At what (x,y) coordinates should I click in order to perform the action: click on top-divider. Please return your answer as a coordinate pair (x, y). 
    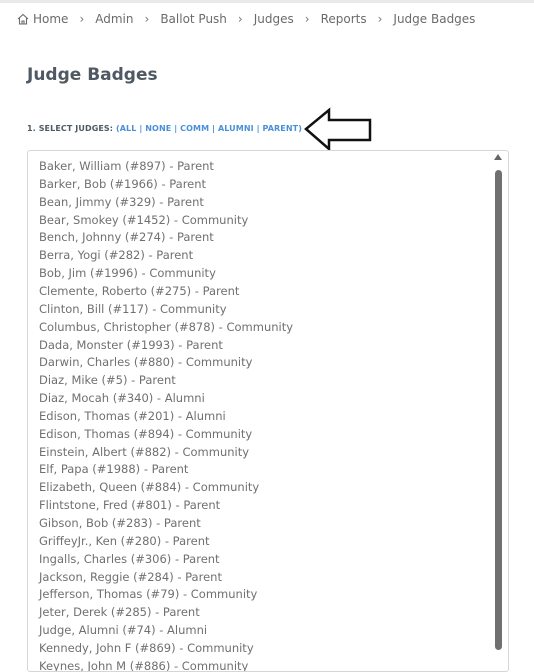
    Looking at the image, I should click on (267, 1).